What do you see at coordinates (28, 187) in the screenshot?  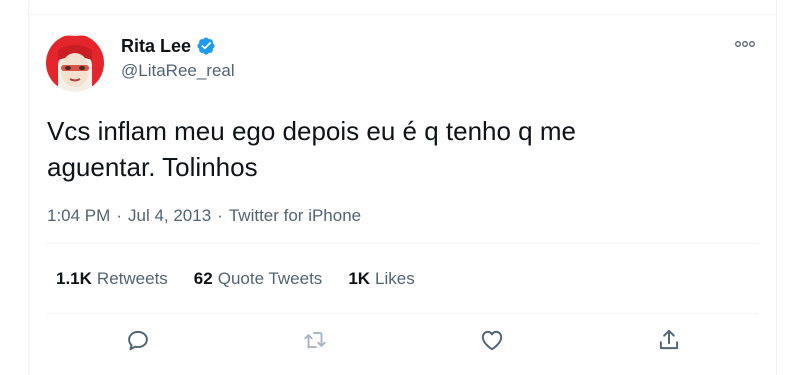 I see `frame-border-left` at bounding box center [28, 187].